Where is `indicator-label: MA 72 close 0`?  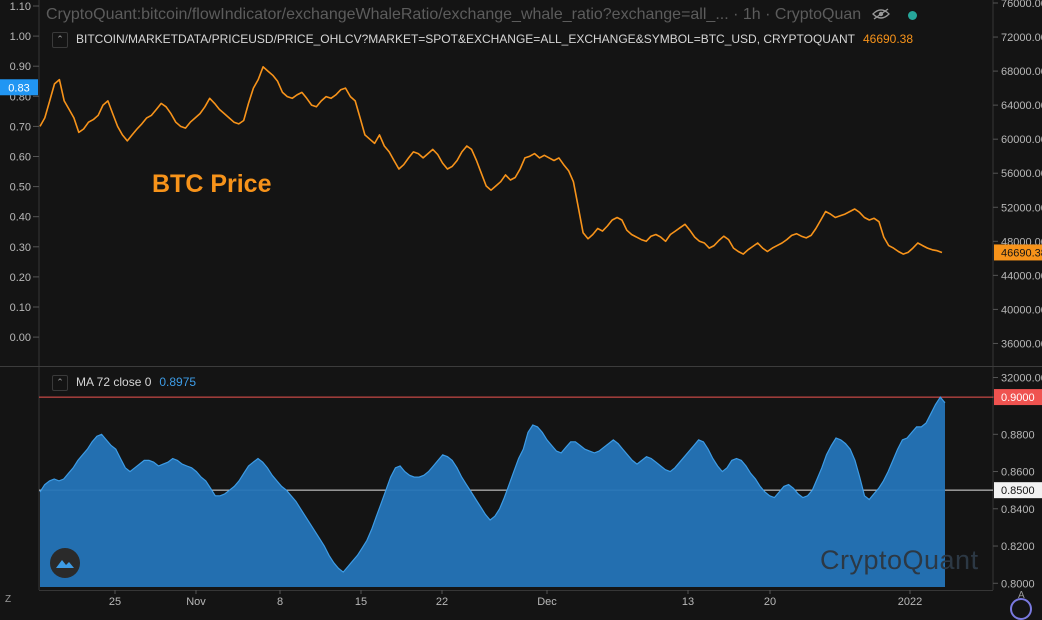
indicator-label: MA 72 close 0 is located at coordinates (114, 382).